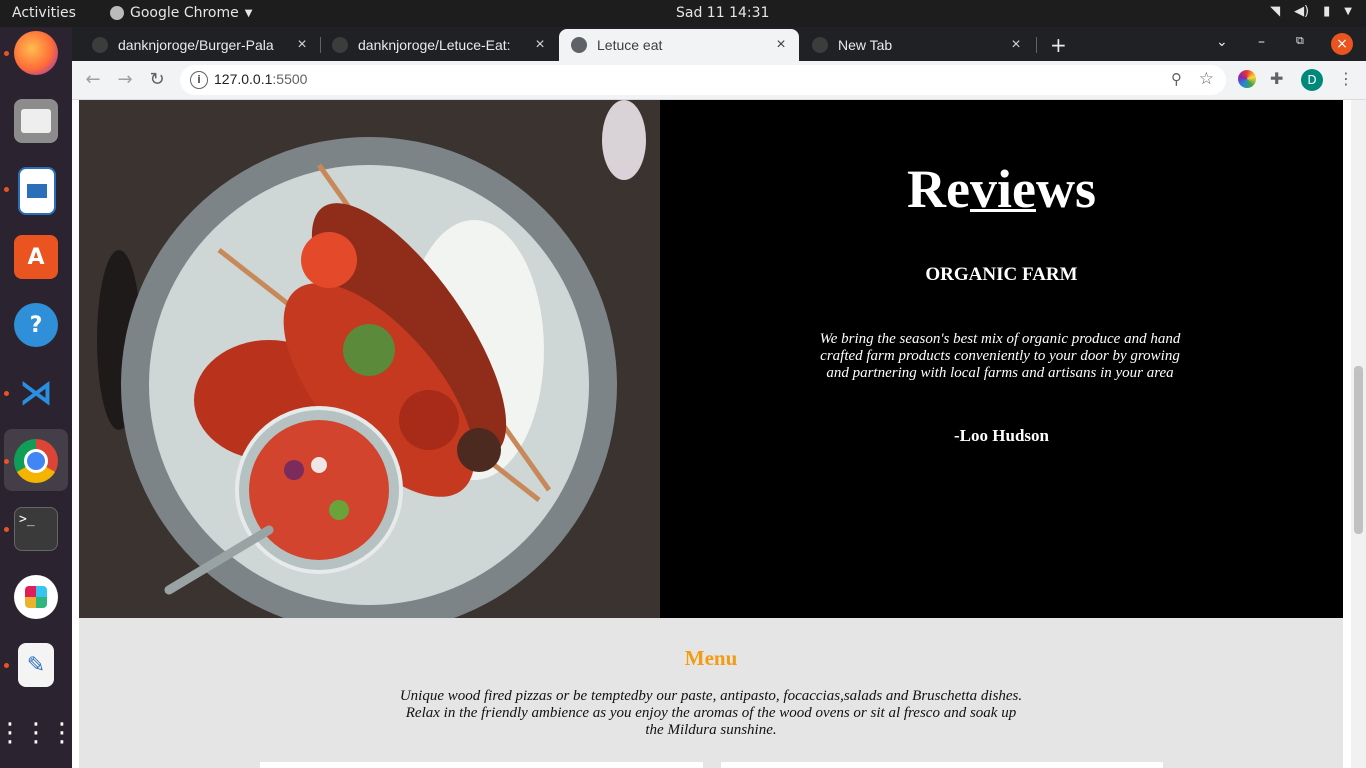 The image size is (1366, 768). What do you see at coordinates (117, 13) in the screenshot?
I see `chrome-small-icon` at bounding box center [117, 13].